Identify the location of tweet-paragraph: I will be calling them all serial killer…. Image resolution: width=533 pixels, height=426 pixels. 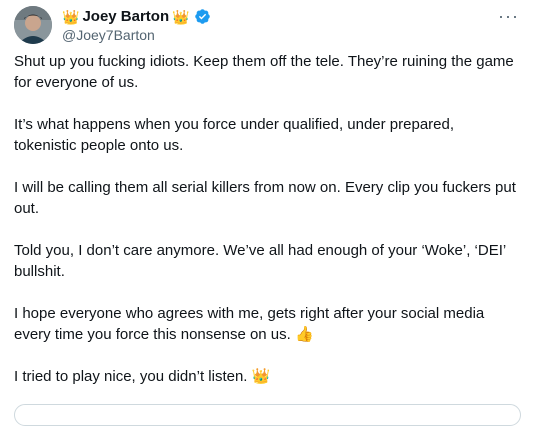
(265, 198).